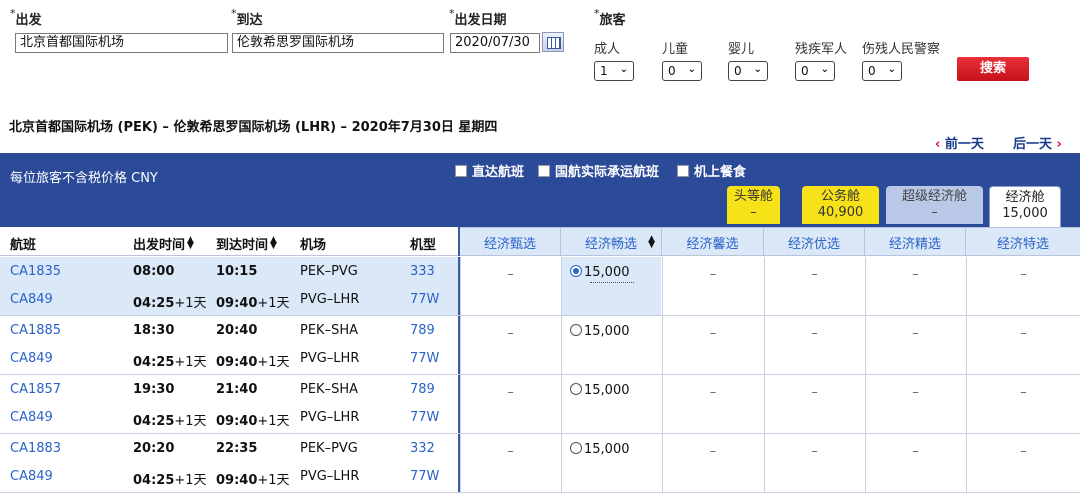  Describe the element at coordinates (882, 71) in the screenshot. I see `disabled-police-select: 0 ⌄` at that location.